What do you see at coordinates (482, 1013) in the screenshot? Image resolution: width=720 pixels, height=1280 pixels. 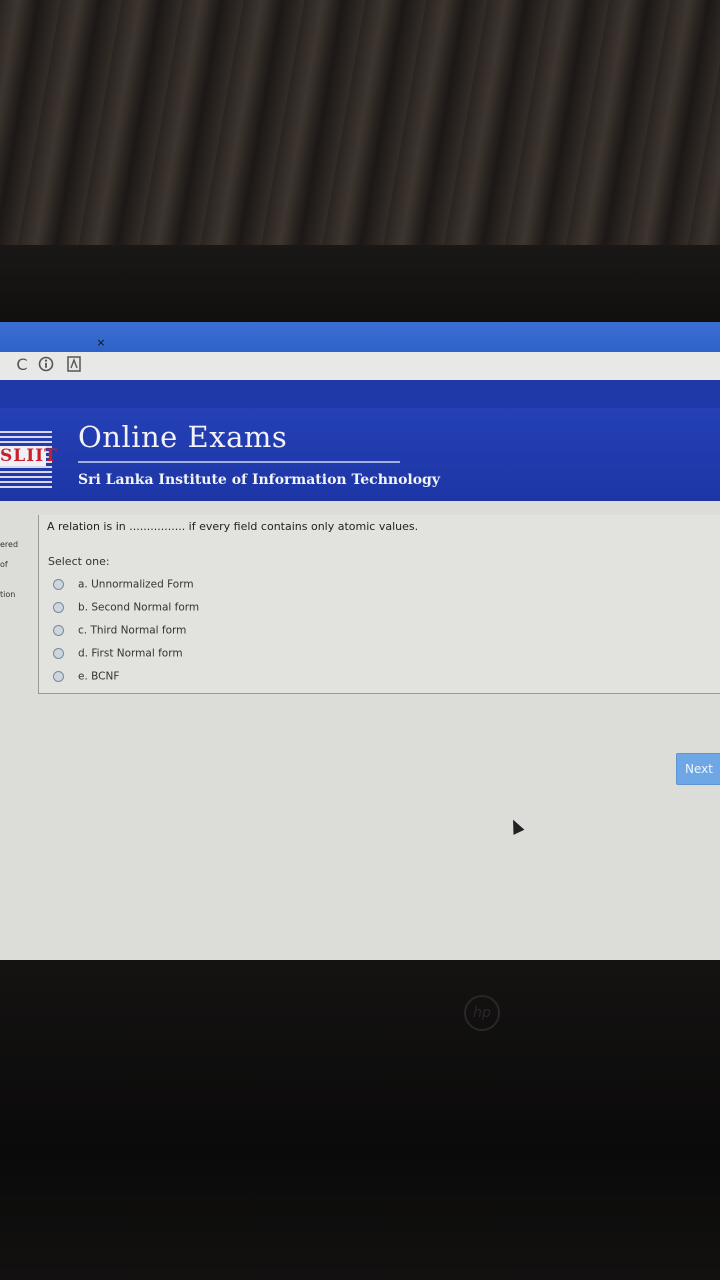 I see `hp-logo-icon: hp` at bounding box center [482, 1013].